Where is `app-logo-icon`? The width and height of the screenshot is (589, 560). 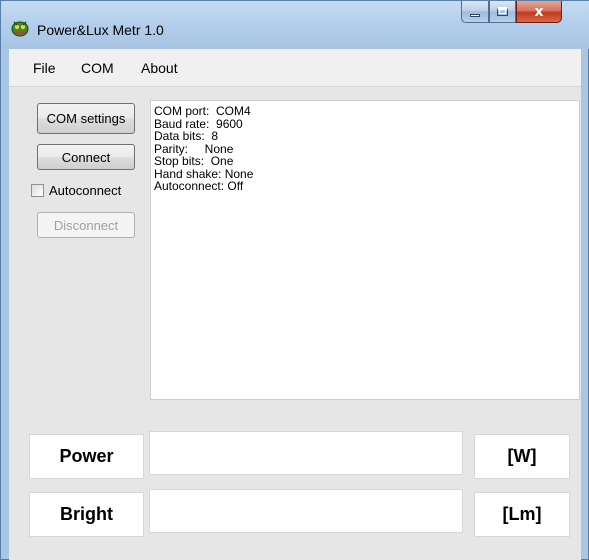
app-logo-icon is located at coordinates (20, 29).